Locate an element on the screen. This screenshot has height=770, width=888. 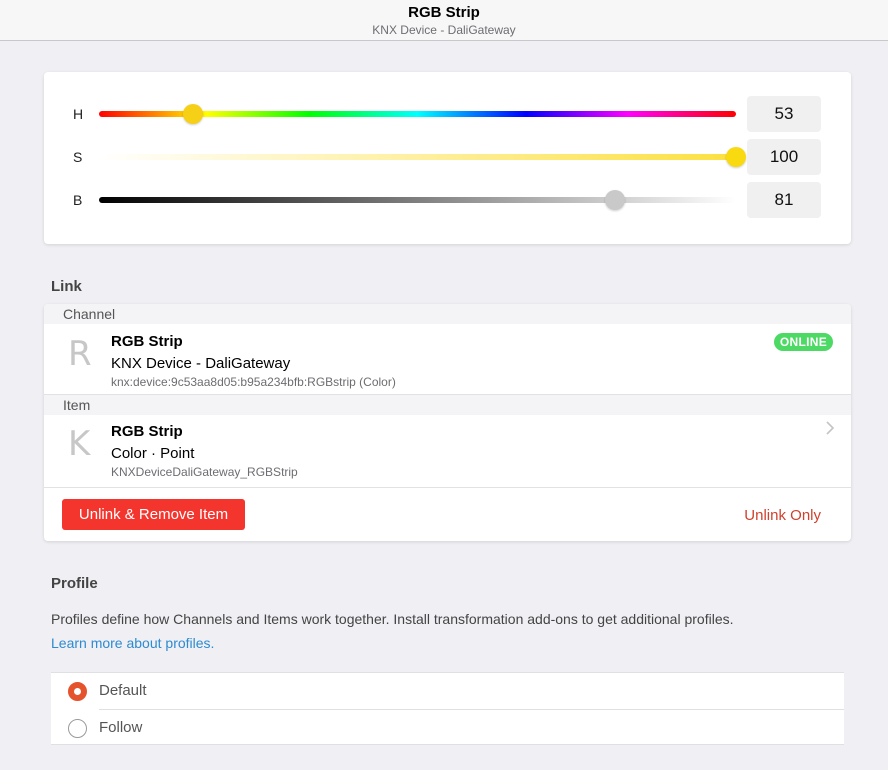
channel-title: RGB Strip is located at coordinates (147, 341).